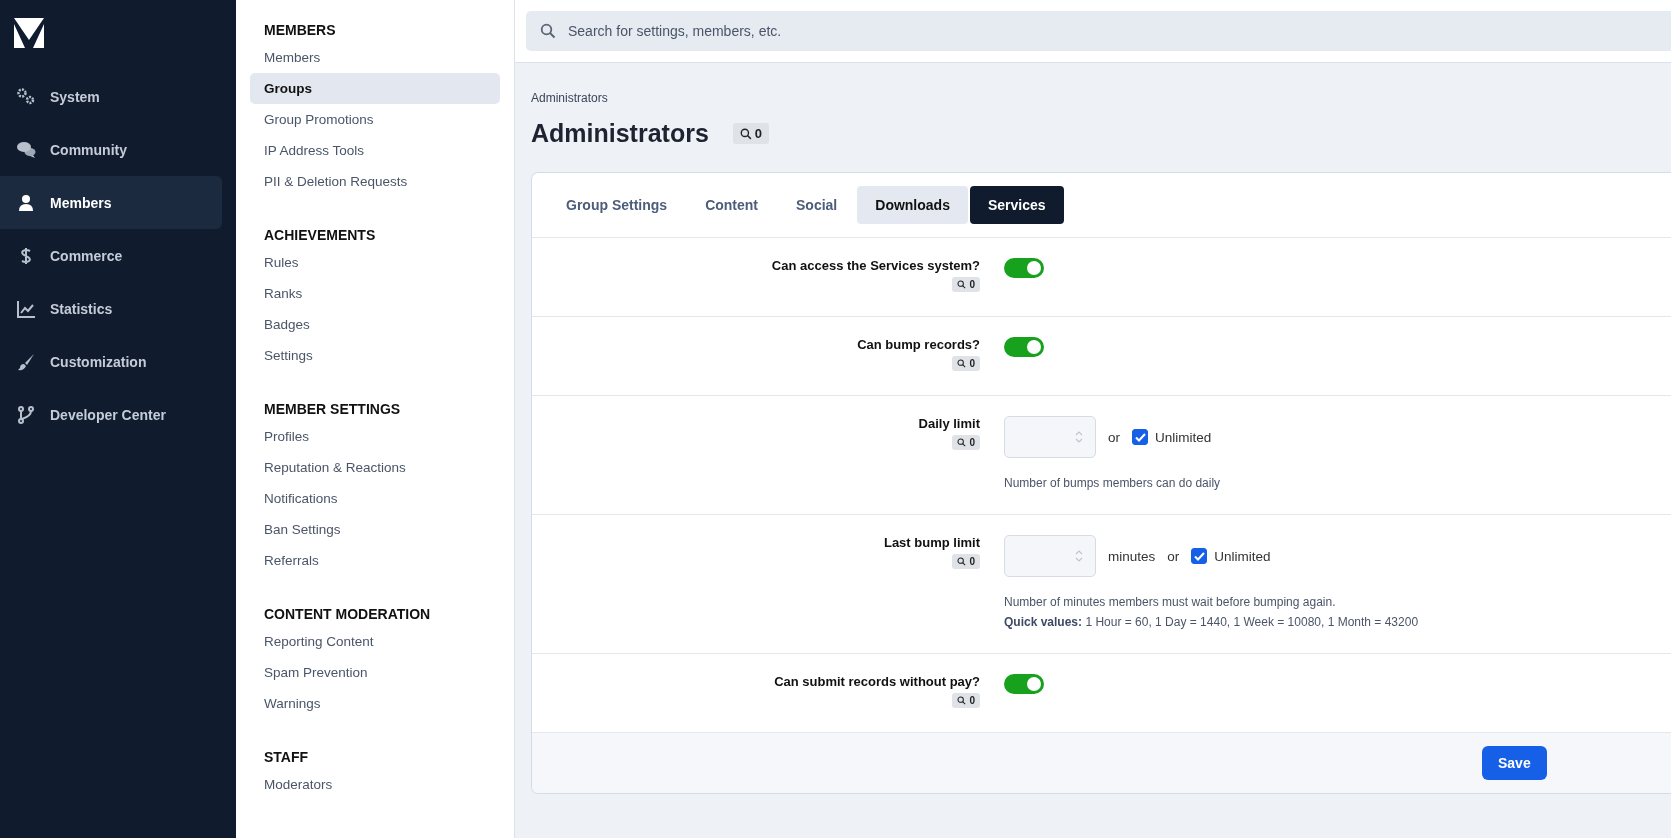  Describe the element at coordinates (111, 308) in the screenshot. I see `sidebar-item: Statistics` at that location.